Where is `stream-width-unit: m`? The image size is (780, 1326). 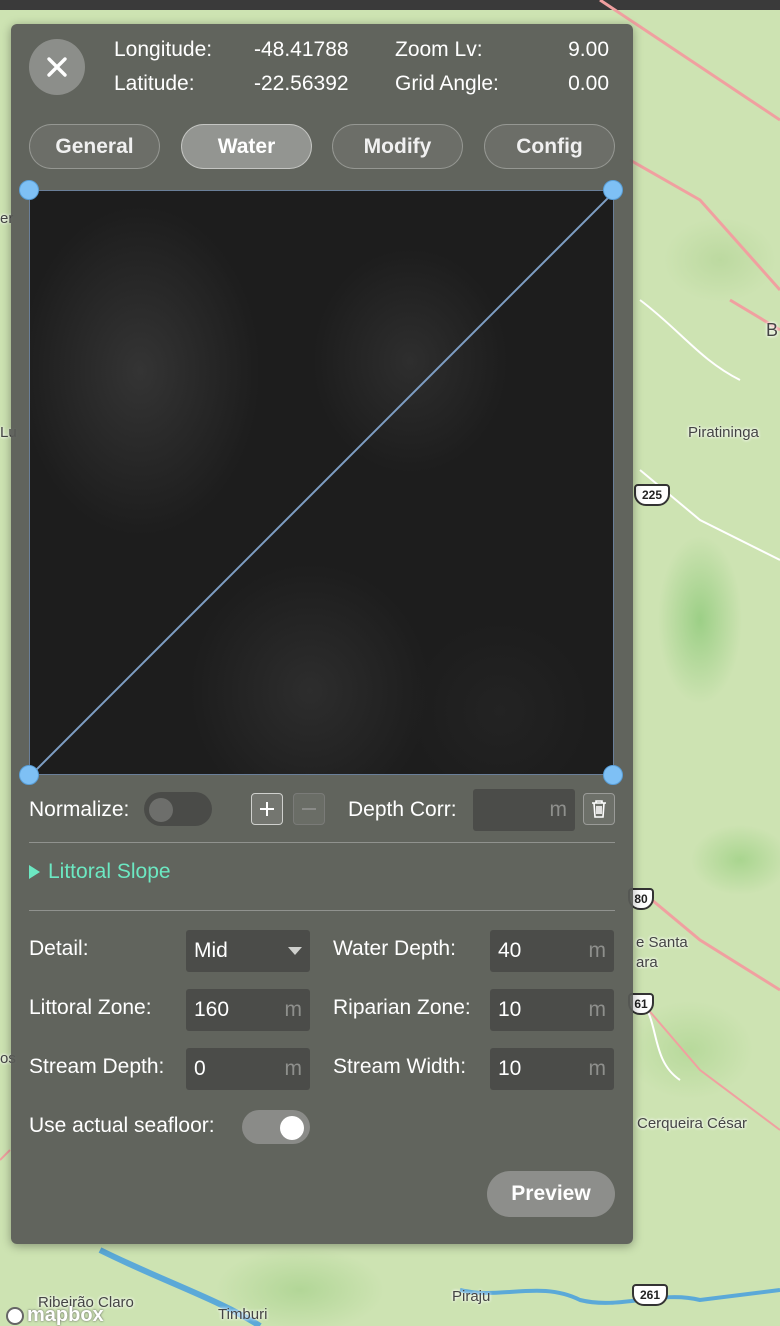
stream-width-unit: m is located at coordinates (597, 1068).